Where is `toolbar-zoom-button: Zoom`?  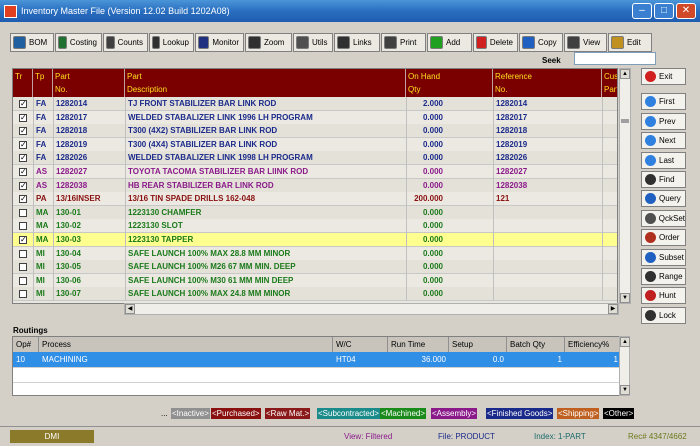
toolbar-zoom-button: Zoom is located at coordinates (268, 42).